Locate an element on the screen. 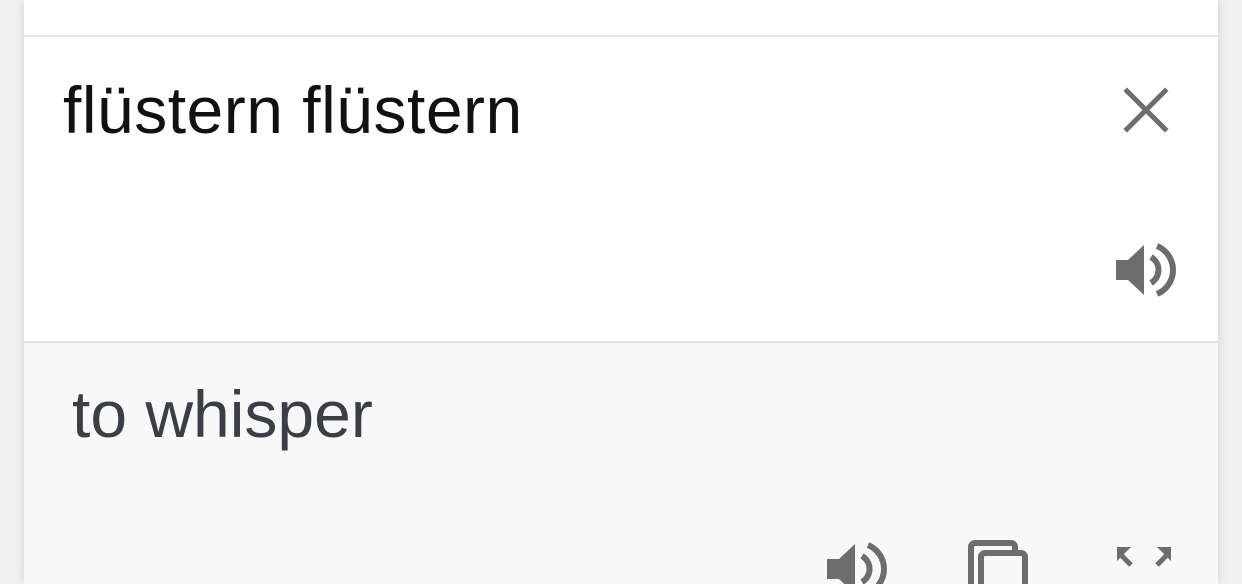 Image resolution: width=1242 pixels, height=584 pixels. fullscreen-button is located at coordinates (1144, 561).